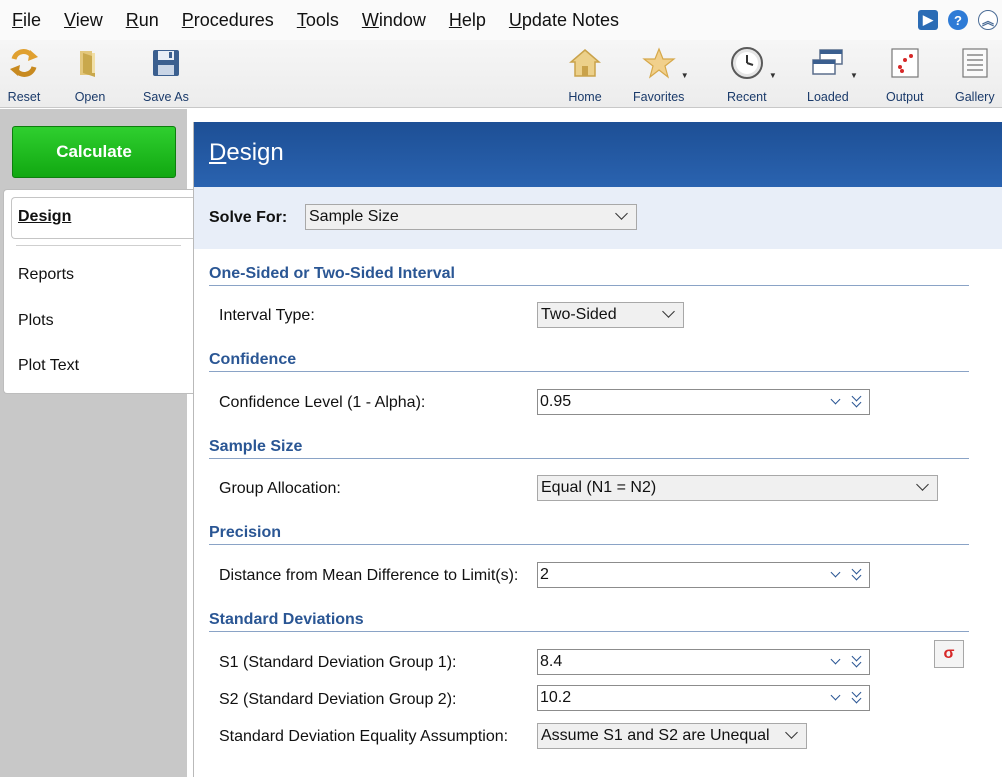 Image resolution: width=1002 pixels, height=777 pixels. I want to click on equality-assumption-label: Standard Deviation Equality Assumption:, so click(364, 736).